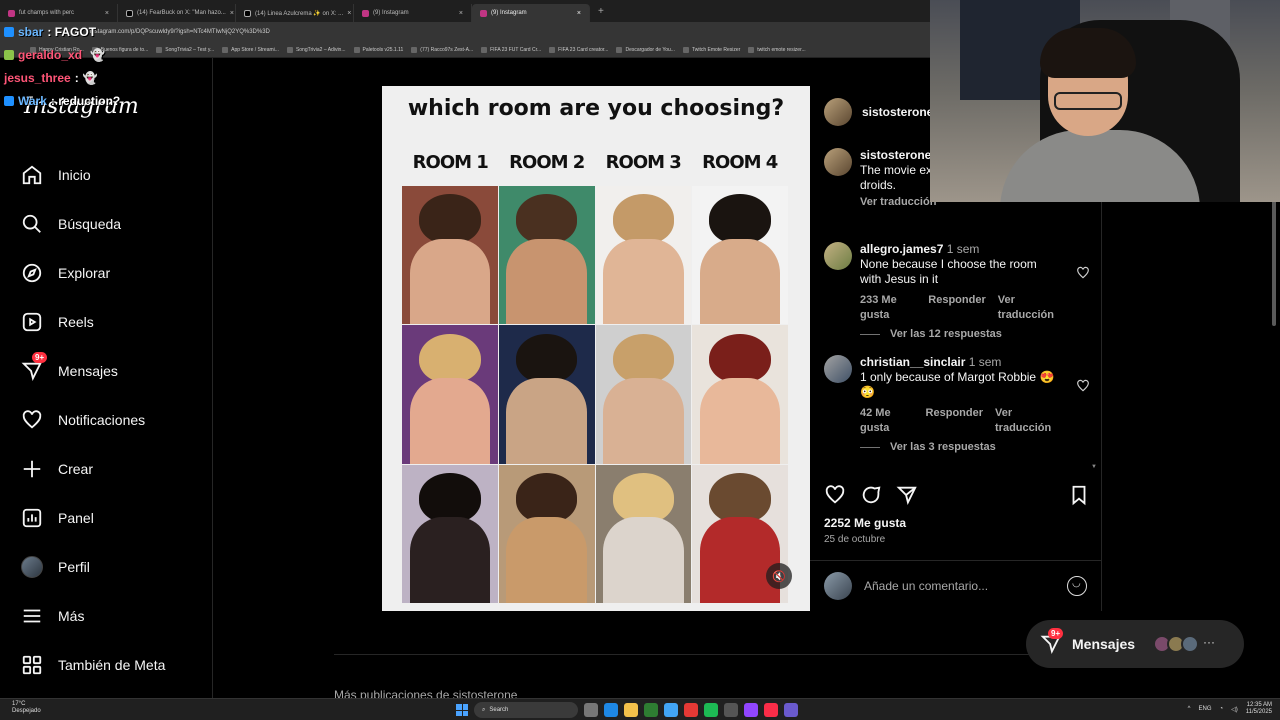 The width and height of the screenshot is (1280, 720). What do you see at coordinates (779, 576) in the screenshot?
I see `mute-icon: 🔇` at bounding box center [779, 576].